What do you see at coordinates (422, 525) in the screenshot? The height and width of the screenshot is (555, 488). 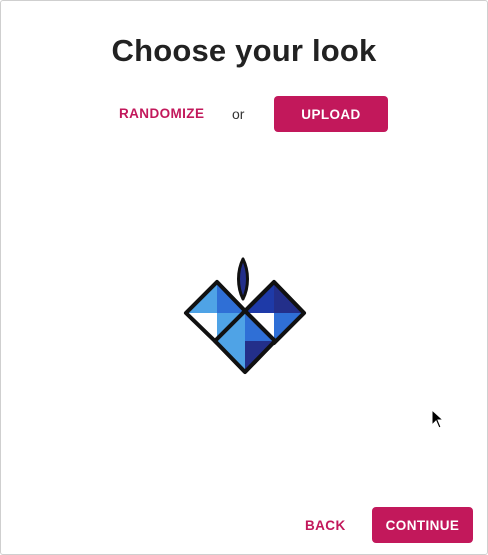 I see `continue-button: CONTINUE` at bounding box center [422, 525].